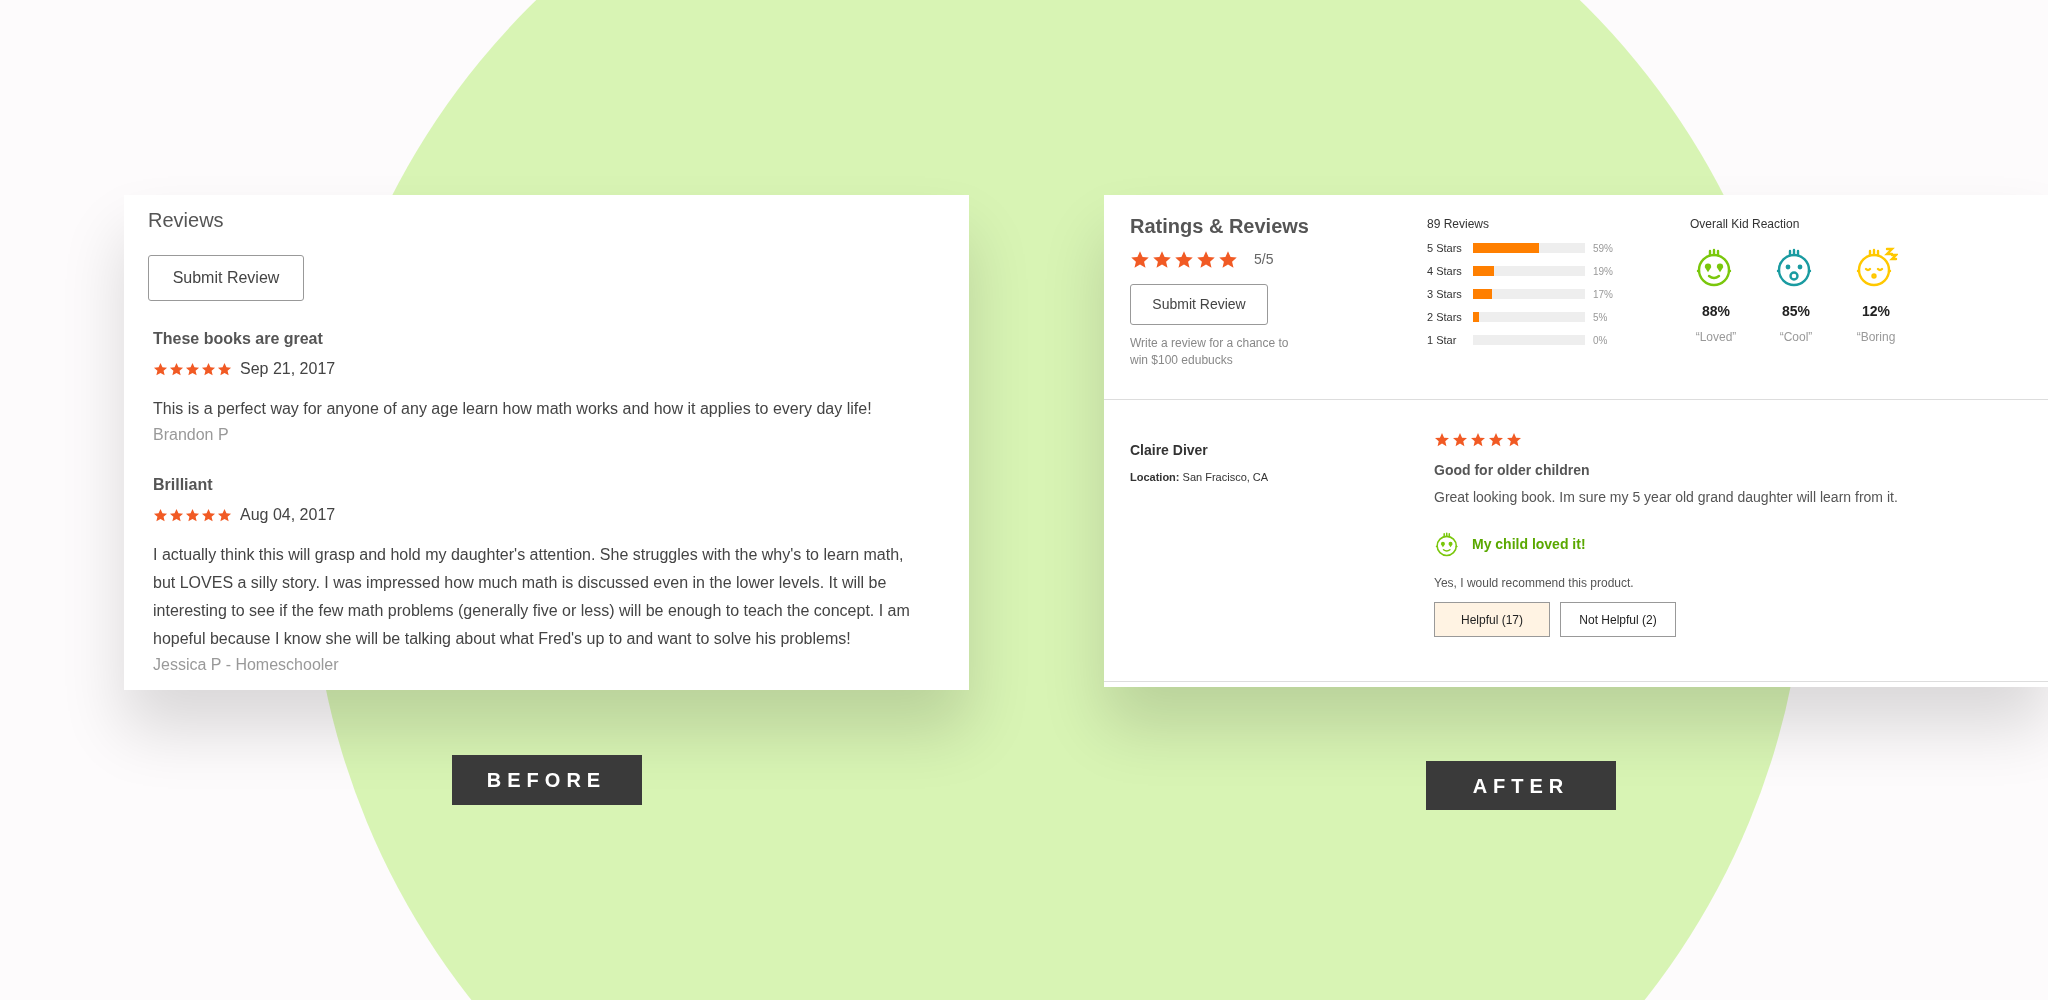  I want to click on rating-percent: 19%, so click(1603, 271).